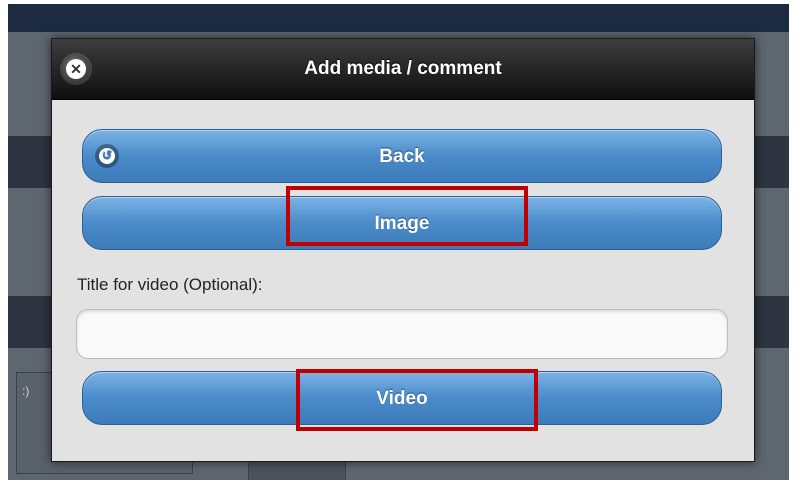  Describe the element at coordinates (170, 284) in the screenshot. I see `video-title-label: Title for video (Optional):` at that location.